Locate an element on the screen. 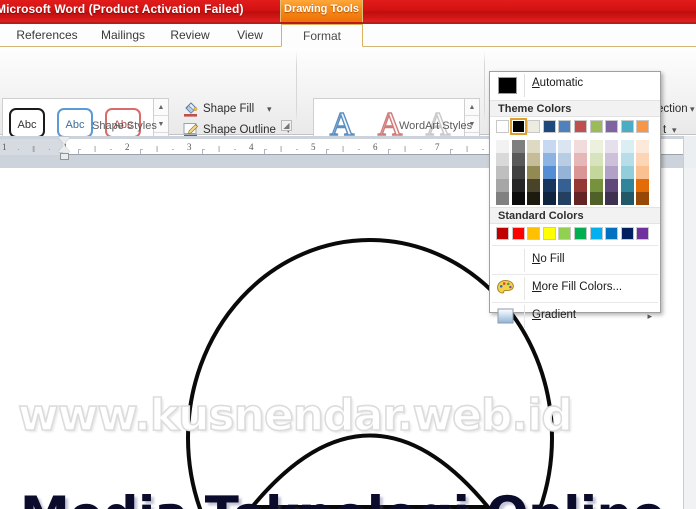  hanging-indent-marker is located at coordinates (64, 148).